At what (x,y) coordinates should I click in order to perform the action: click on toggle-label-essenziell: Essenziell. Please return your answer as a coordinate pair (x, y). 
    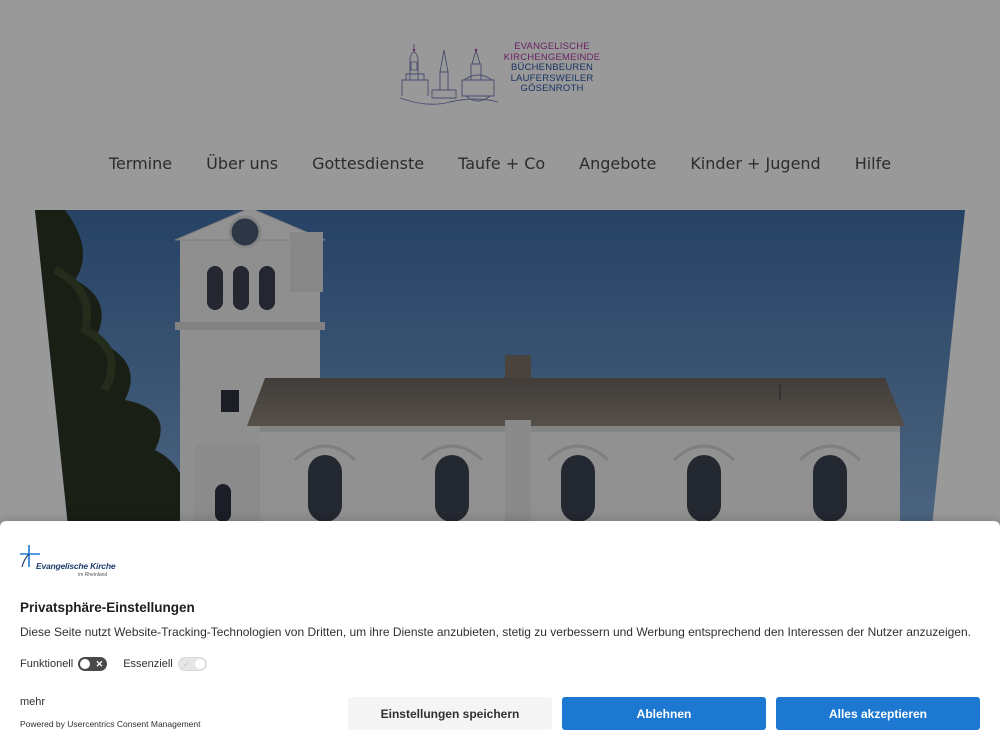
    Looking at the image, I should click on (148, 664).